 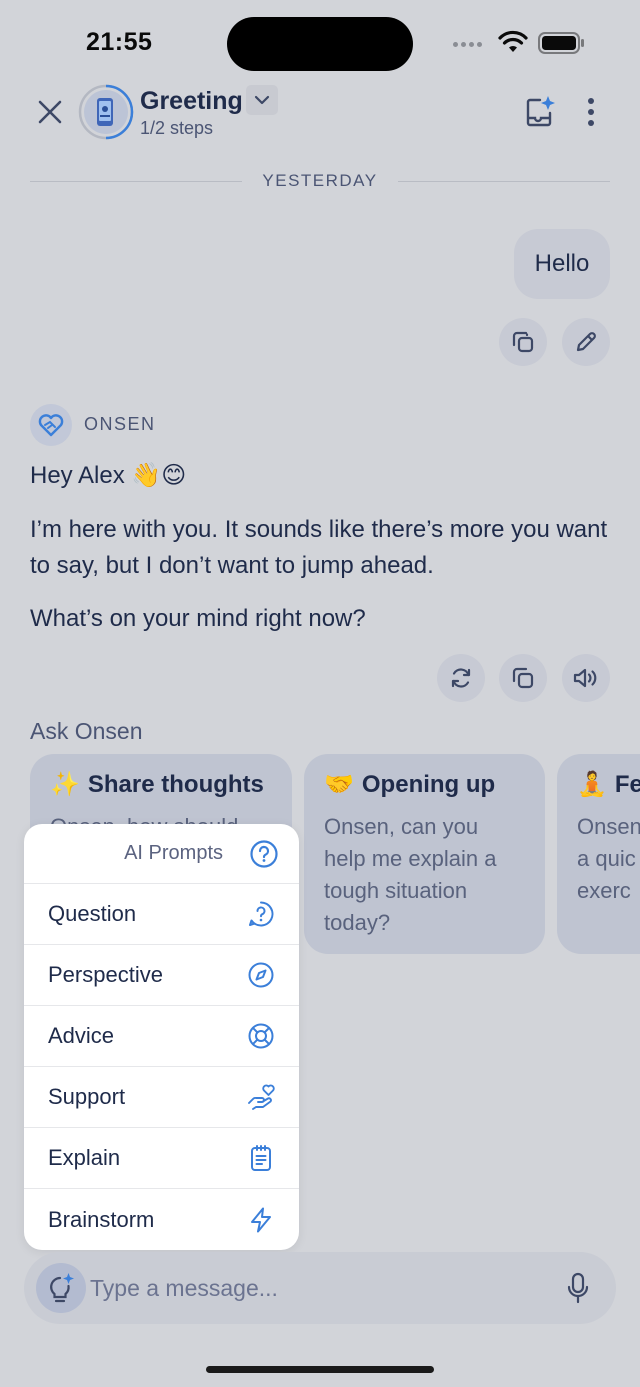 I want to click on ai-prompts-toggle-button, so click(x=61, y=1288).